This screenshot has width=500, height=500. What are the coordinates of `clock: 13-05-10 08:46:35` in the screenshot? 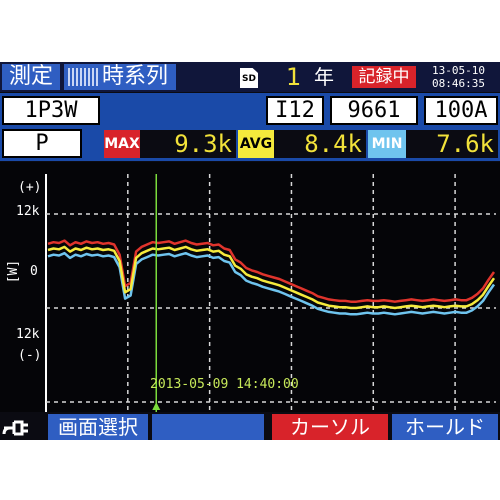 It's located at (458, 77).